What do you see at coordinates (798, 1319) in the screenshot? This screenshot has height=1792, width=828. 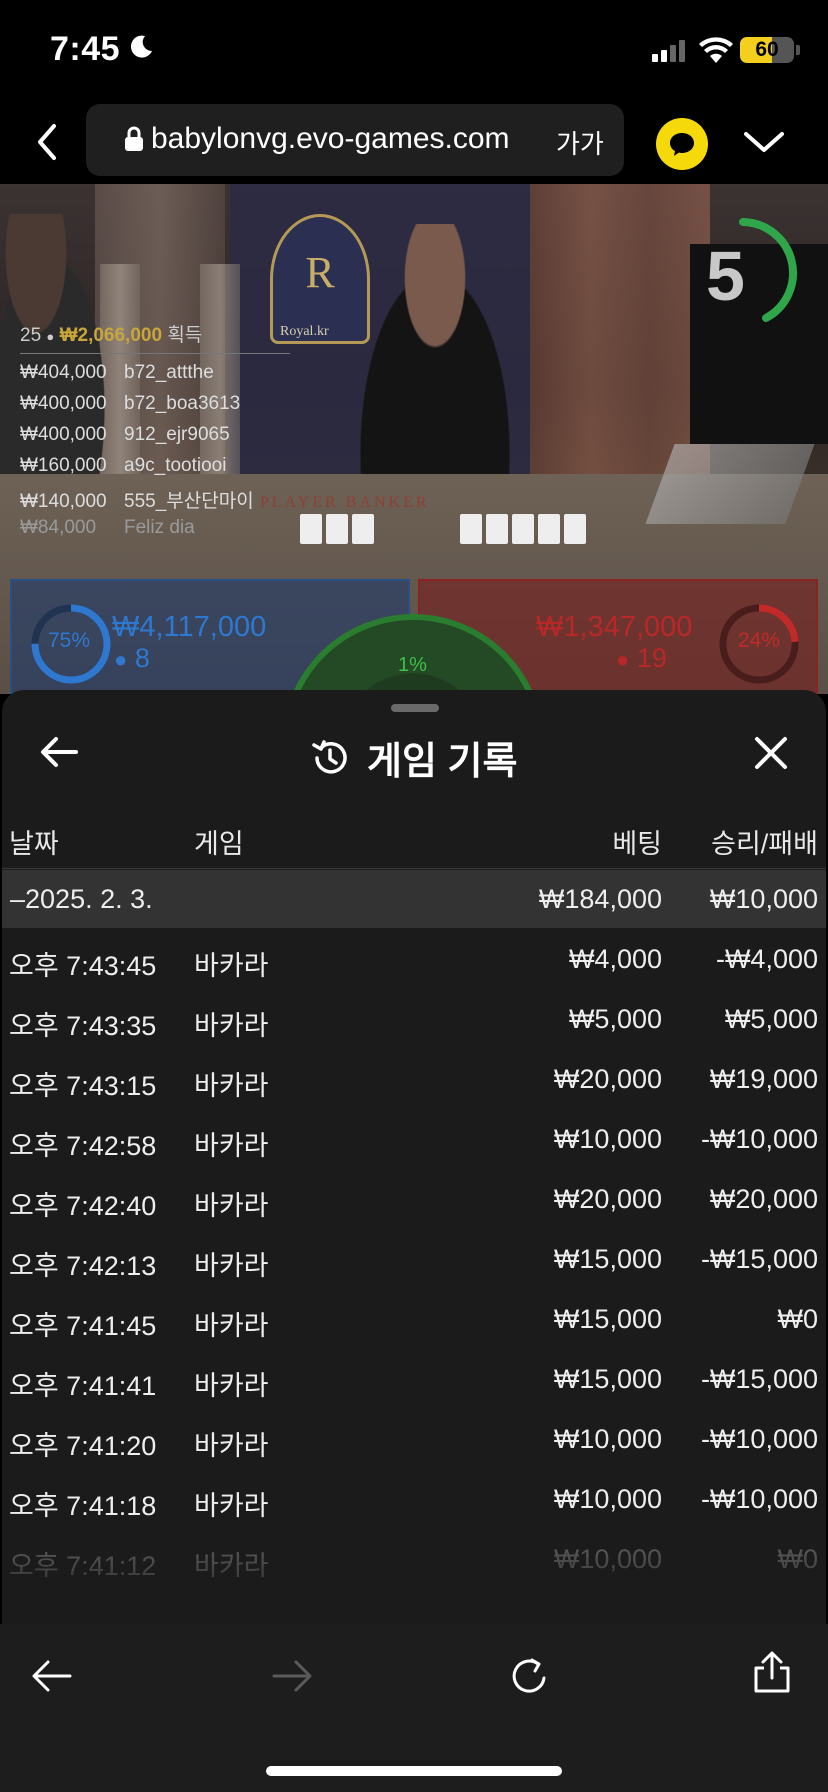 I see `row-result: ₩0` at bounding box center [798, 1319].